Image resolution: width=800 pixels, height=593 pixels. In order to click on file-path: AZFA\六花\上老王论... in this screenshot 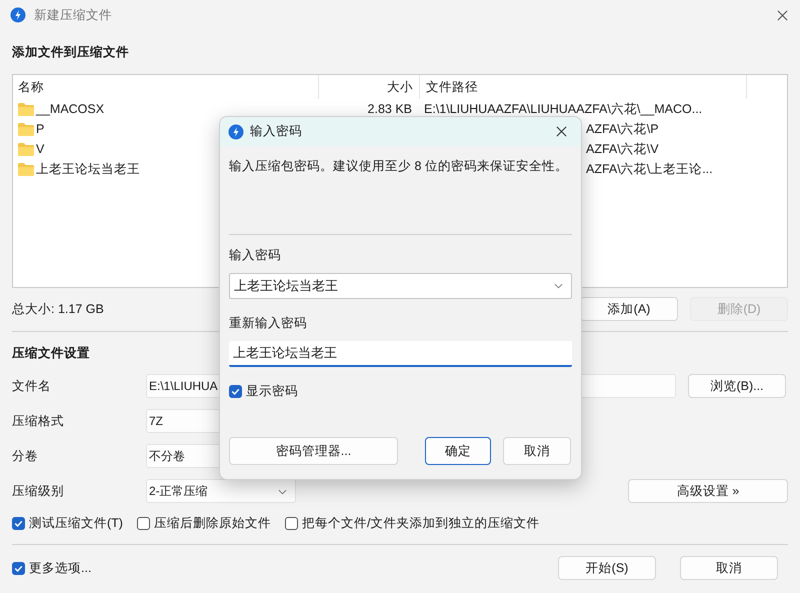, I will do `click(649, 169)`.